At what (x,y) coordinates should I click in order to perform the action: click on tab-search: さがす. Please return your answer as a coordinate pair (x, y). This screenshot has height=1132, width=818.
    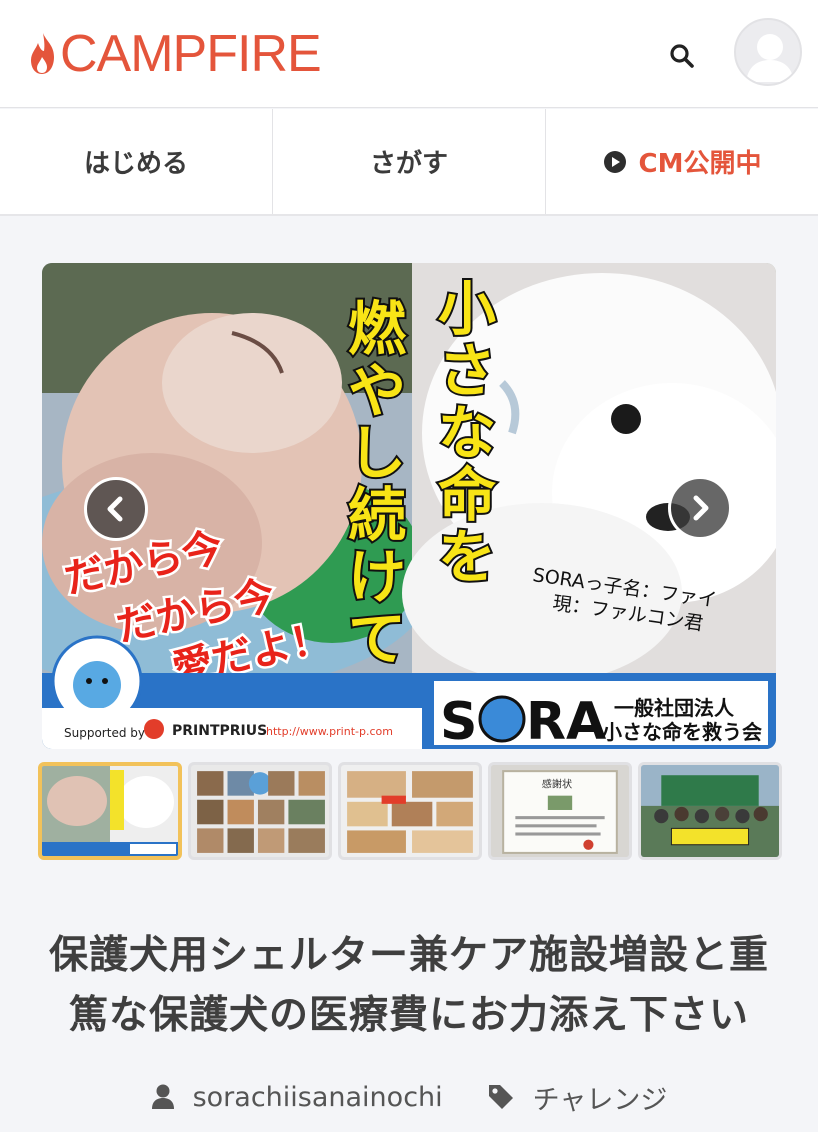
    Looking at the image, I should click on (409, 161).